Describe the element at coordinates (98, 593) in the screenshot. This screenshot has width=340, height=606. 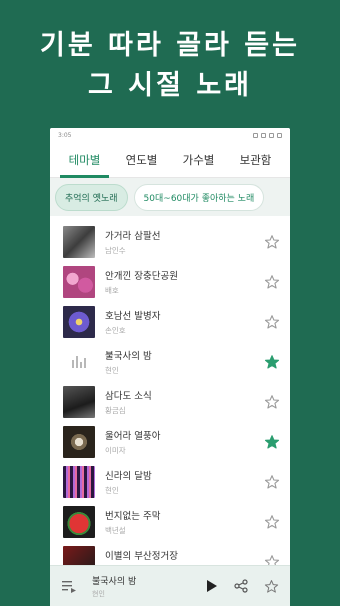
I see `player-artist: 현인` at that location.